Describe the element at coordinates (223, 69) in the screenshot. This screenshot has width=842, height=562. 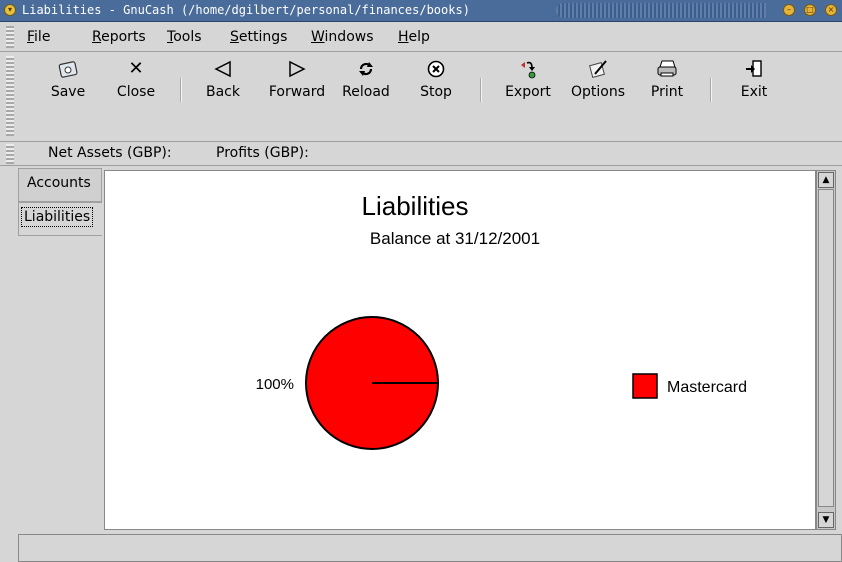
I see `left-triangle-icon` at that location.